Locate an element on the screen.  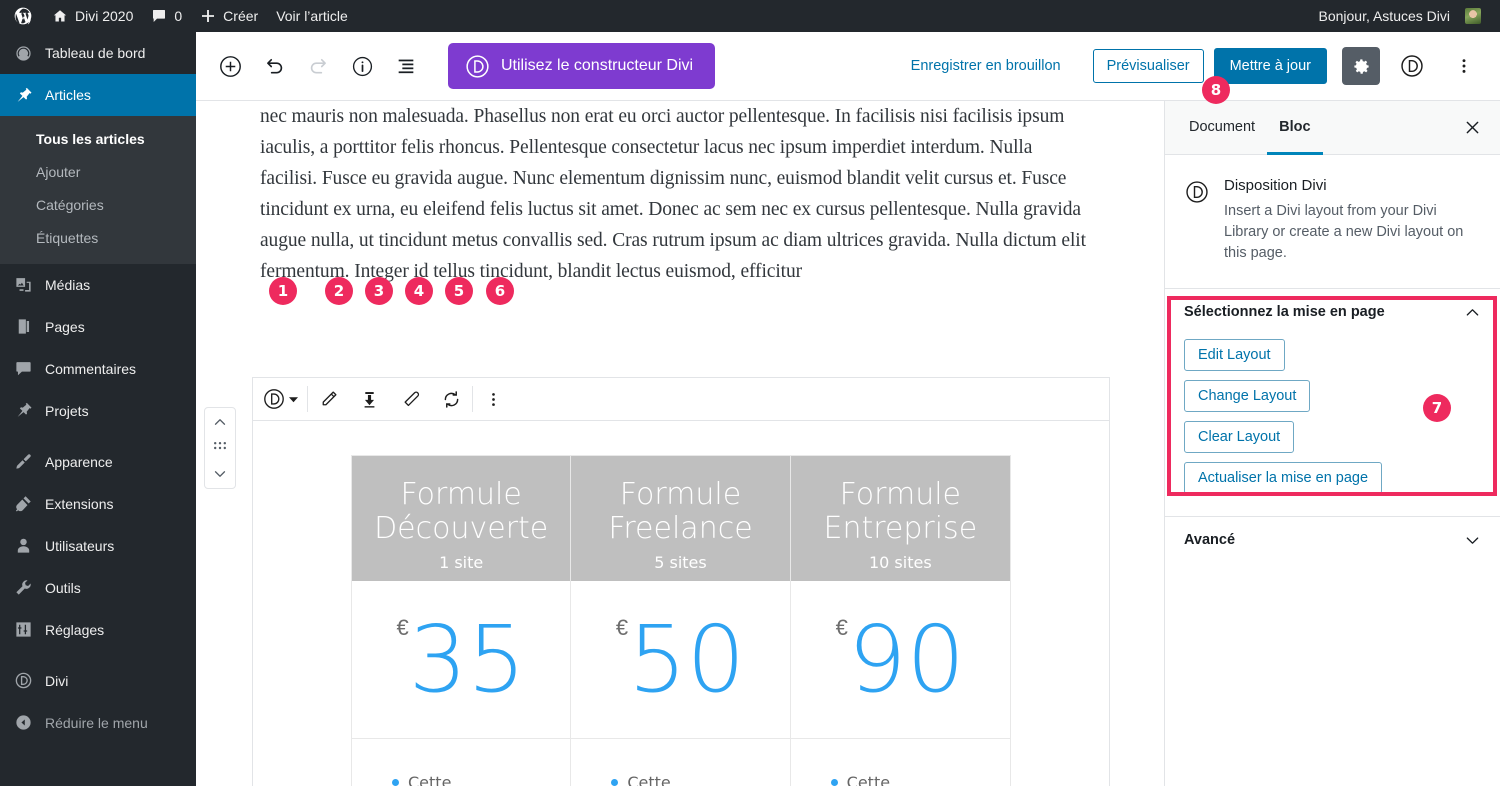
panel-select-layout-header: Sélectionnez la mise en page is located at coordinates (1332, 312).